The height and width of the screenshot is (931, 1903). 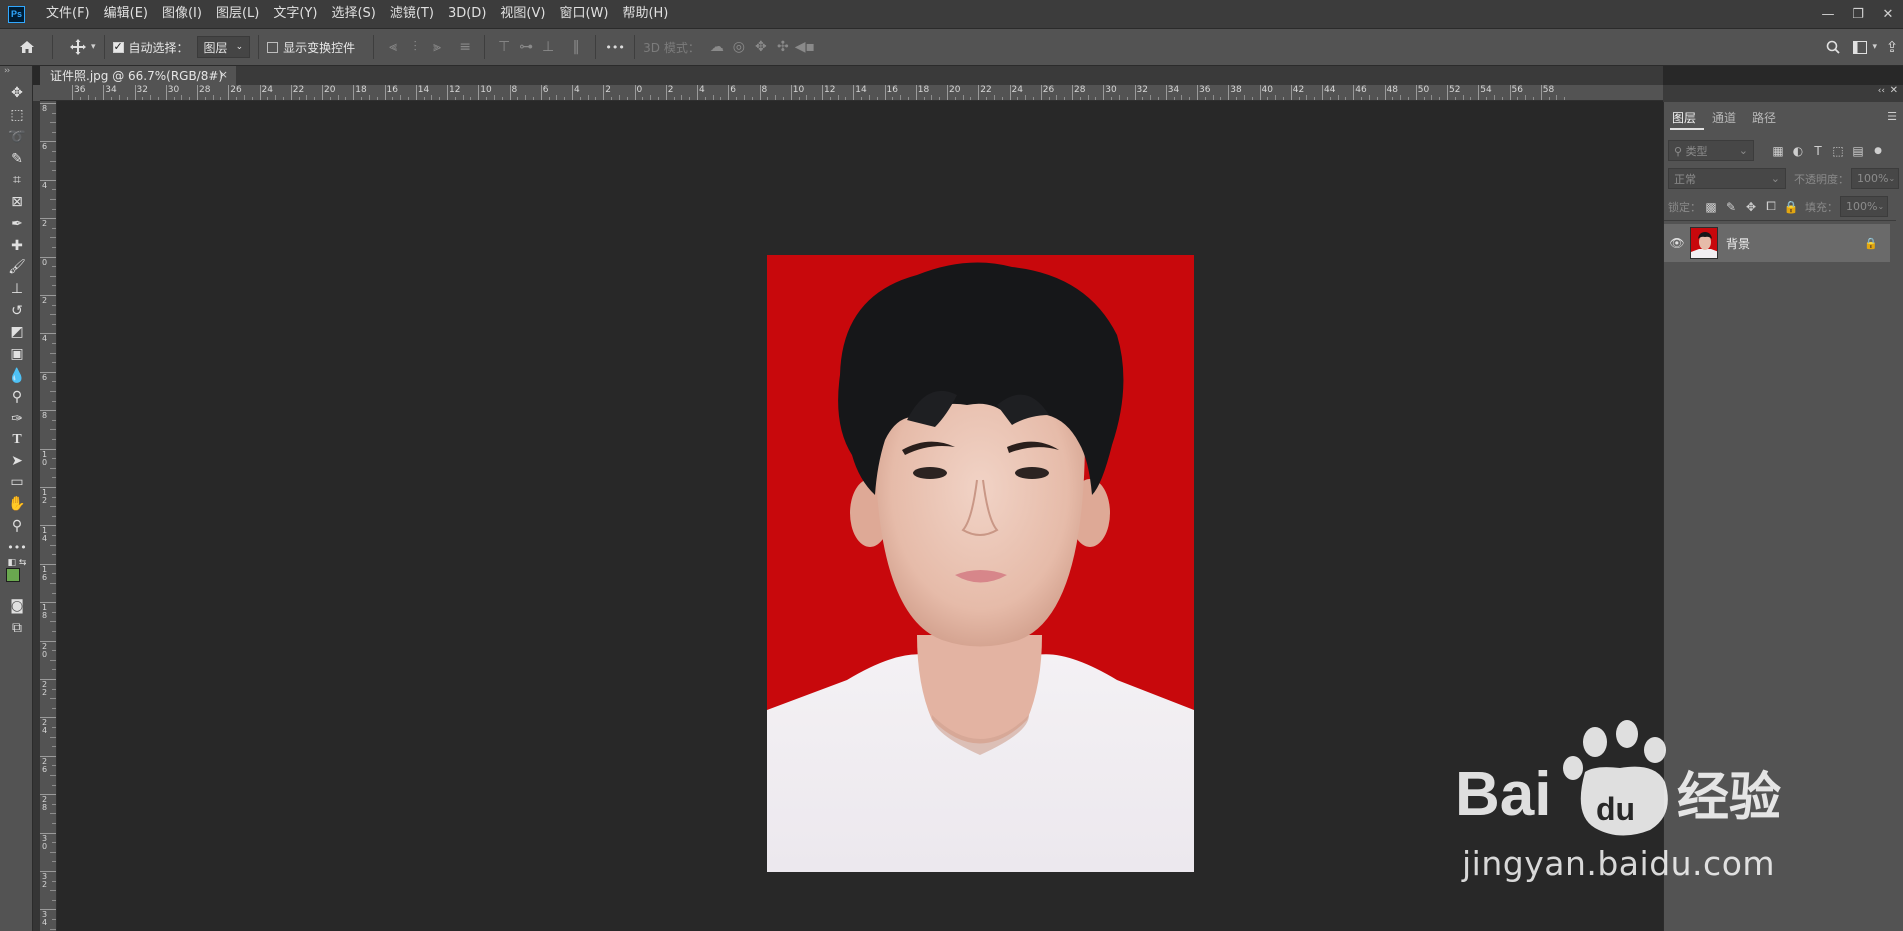 I want to click on move-tool-icon: ✥, so click(x=17, y=93).